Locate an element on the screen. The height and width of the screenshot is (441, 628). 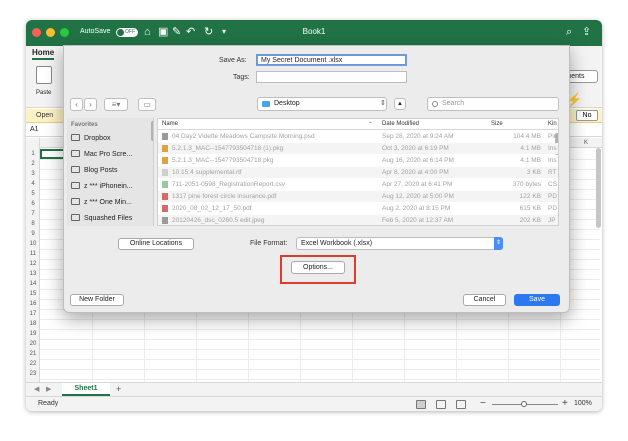
sort-indicator-icon: ⌃ is located at coordinates (371, 125).